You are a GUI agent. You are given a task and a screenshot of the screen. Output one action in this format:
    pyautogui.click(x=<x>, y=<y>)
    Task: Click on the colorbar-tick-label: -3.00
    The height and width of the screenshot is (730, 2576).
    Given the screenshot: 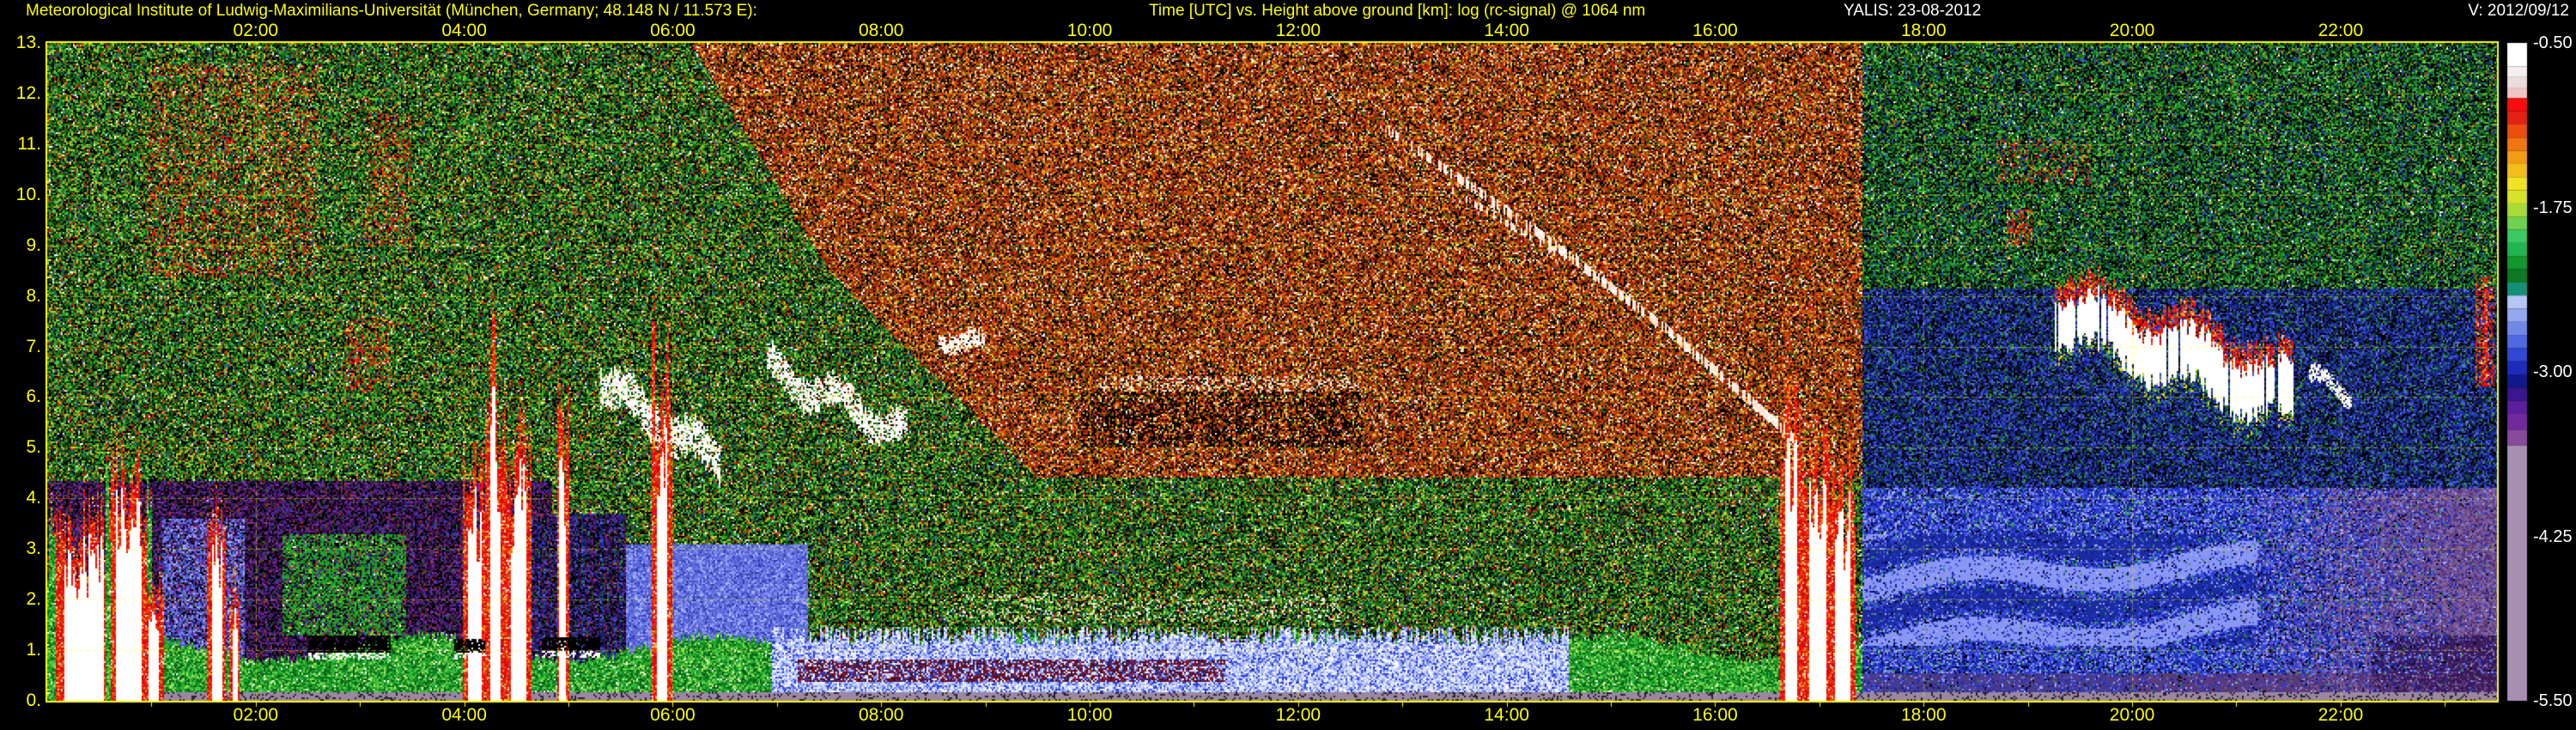 What is the action you would take?
    pyautogui.click(x=2553, y=371)
    